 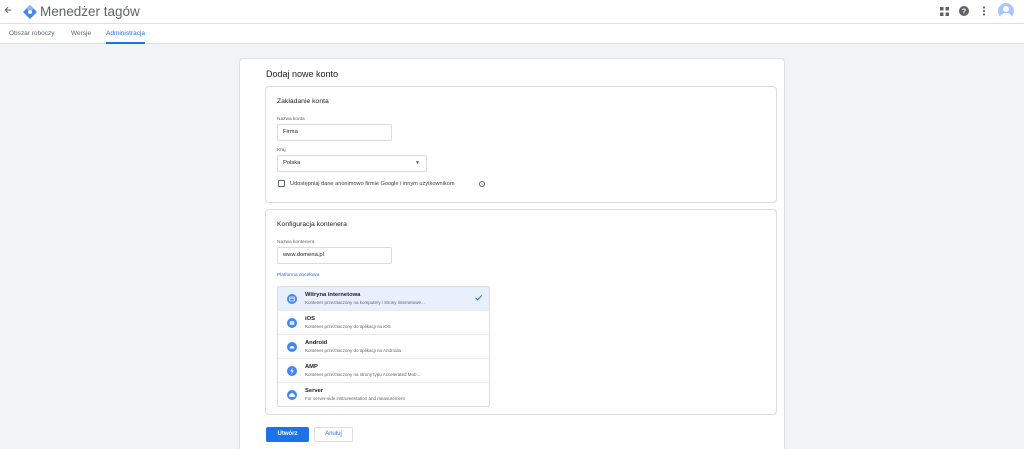 What do you see at coordinates (333, 295) in the screenshot?
I see `platform-name: Witryna internetowa` at bounding box center [333, 295].